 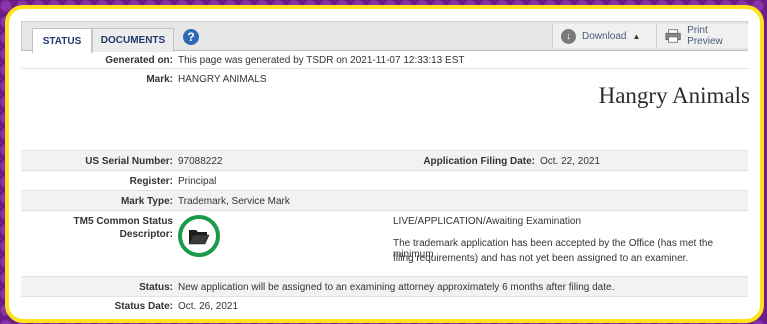 I want to click on generated-on-label: Generated on:, so click(x=139, y=60).